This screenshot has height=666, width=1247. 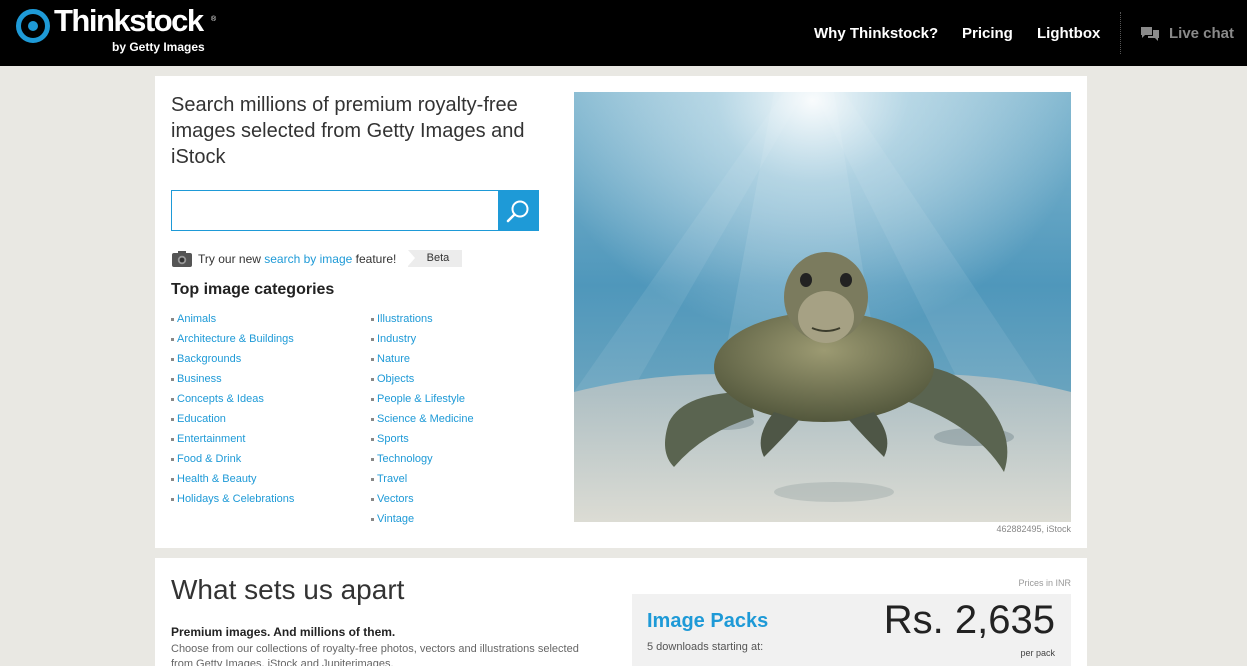 I want to click on category-item: People & Lifestyle, so click(x=422, y=401).